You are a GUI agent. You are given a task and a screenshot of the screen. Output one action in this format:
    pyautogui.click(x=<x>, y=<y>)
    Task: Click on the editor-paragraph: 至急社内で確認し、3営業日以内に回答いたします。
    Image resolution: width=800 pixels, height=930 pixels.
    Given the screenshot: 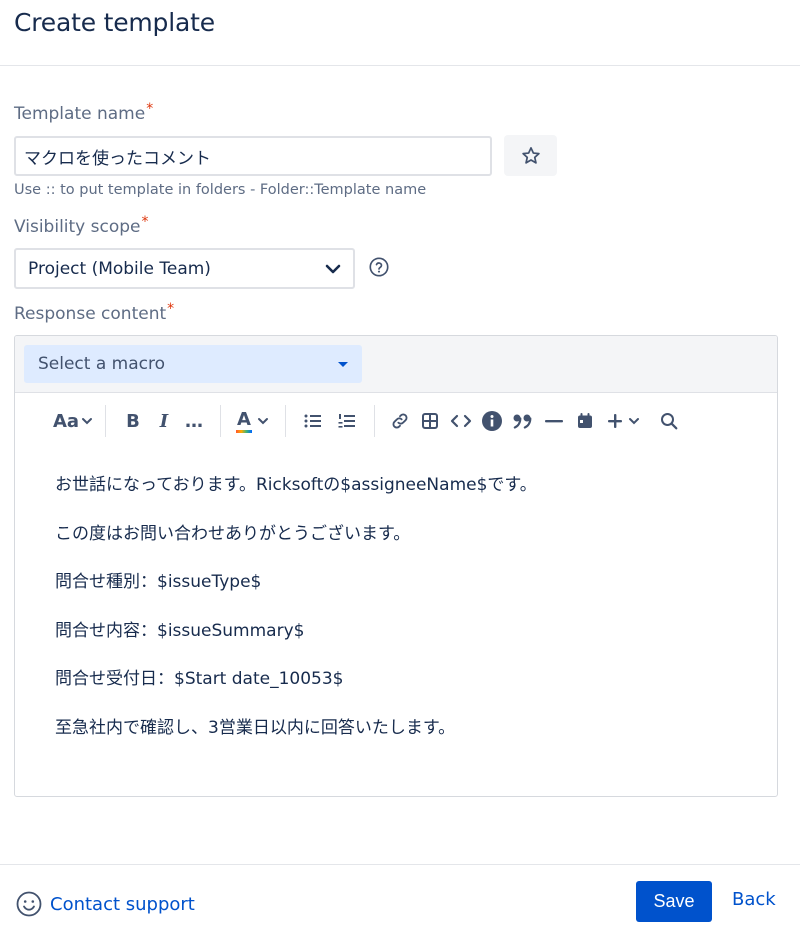 What is the action you would take?
    pyautogui.click(x=255, y=727)
    